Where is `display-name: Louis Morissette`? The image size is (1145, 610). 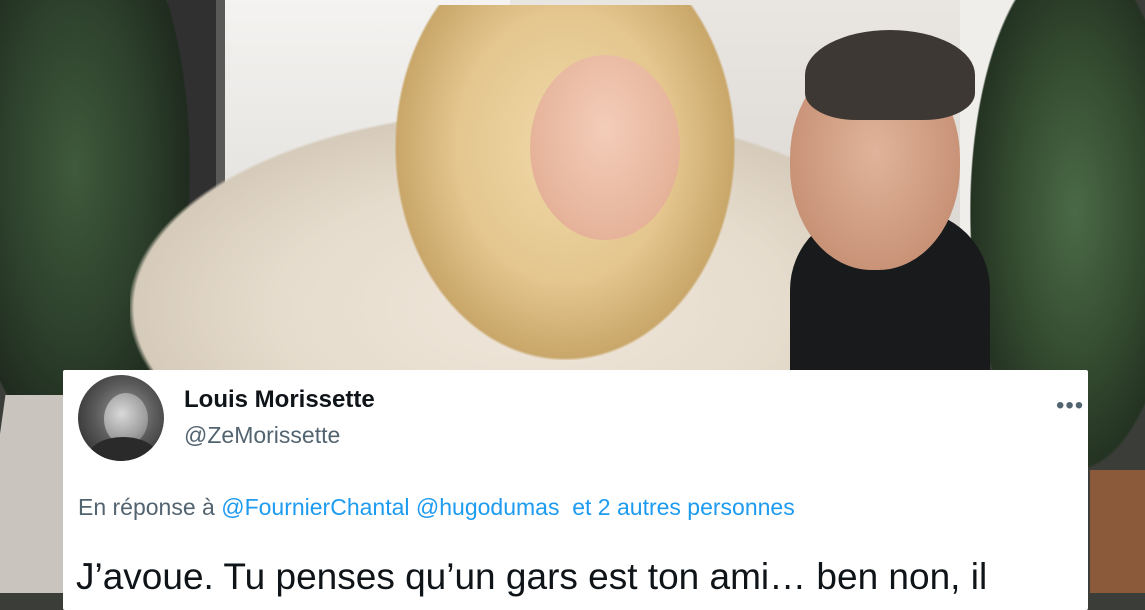
display-name: Louis Morissette is located at coordinates (279, 400).